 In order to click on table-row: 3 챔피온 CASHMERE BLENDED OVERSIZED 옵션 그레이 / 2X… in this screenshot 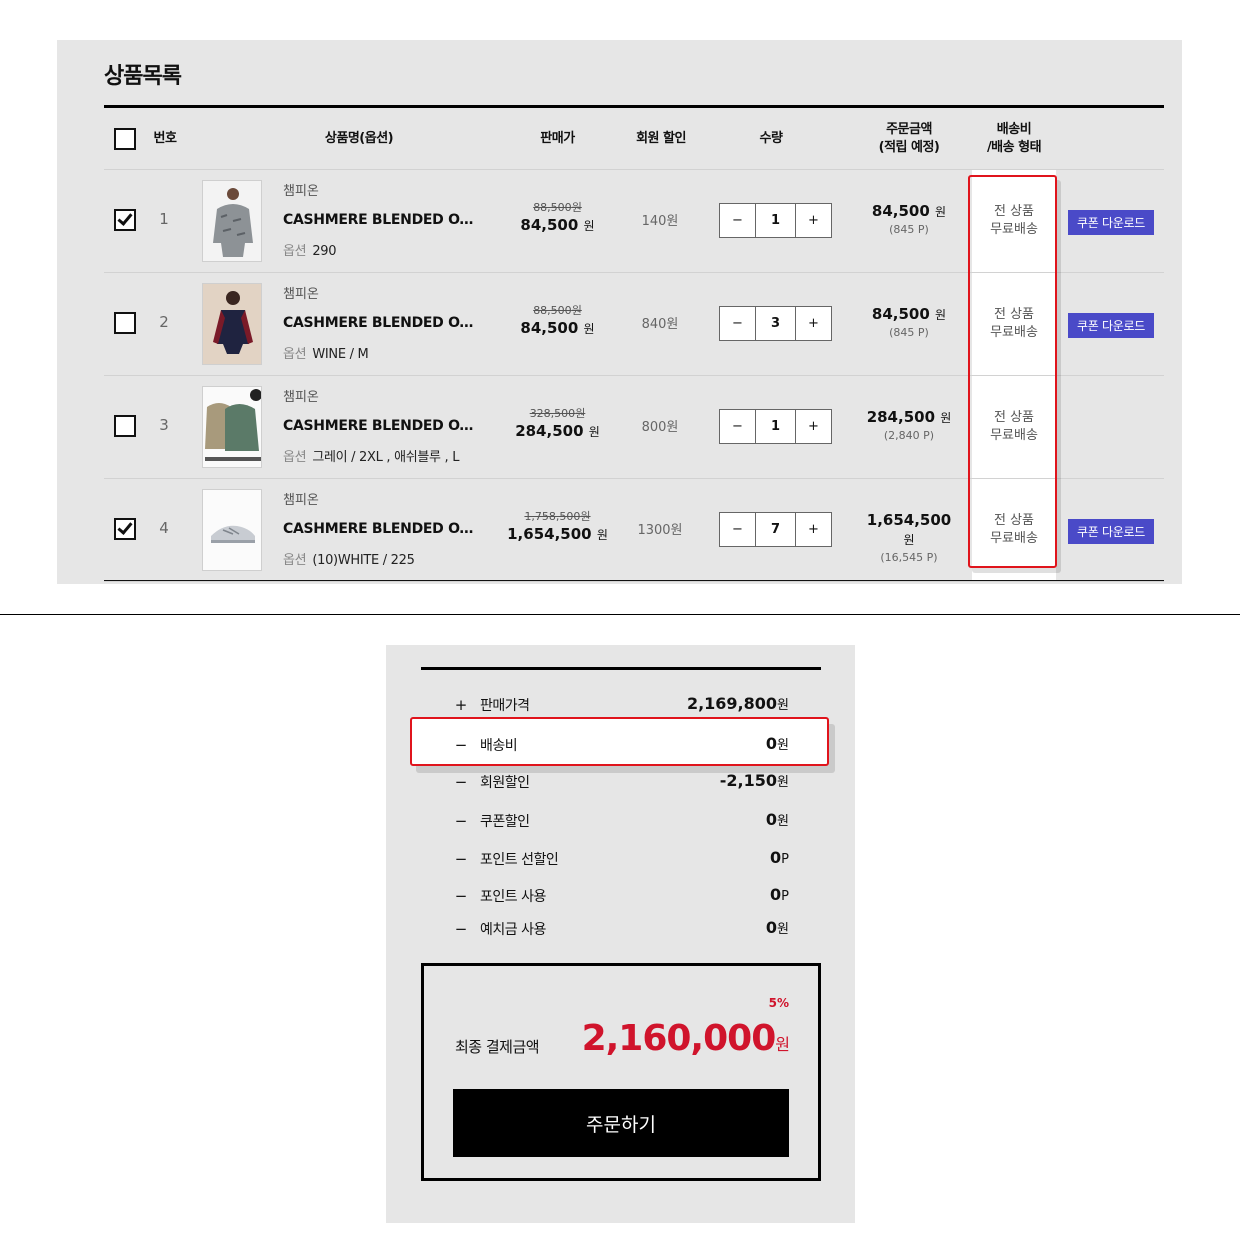, I will do `click(634, 427)`.